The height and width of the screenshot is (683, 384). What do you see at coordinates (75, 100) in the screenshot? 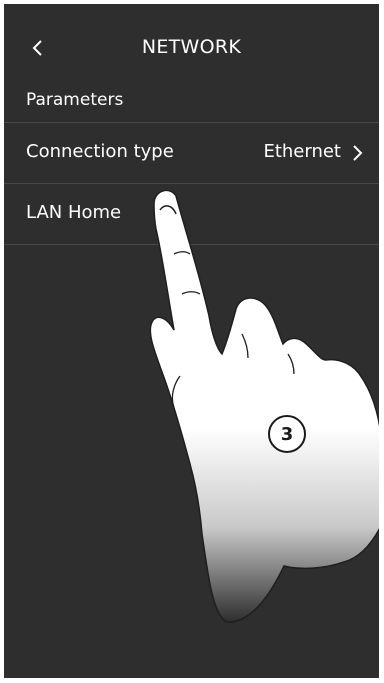
I see `section-label: Parameters` at bounding box center [75, 100].